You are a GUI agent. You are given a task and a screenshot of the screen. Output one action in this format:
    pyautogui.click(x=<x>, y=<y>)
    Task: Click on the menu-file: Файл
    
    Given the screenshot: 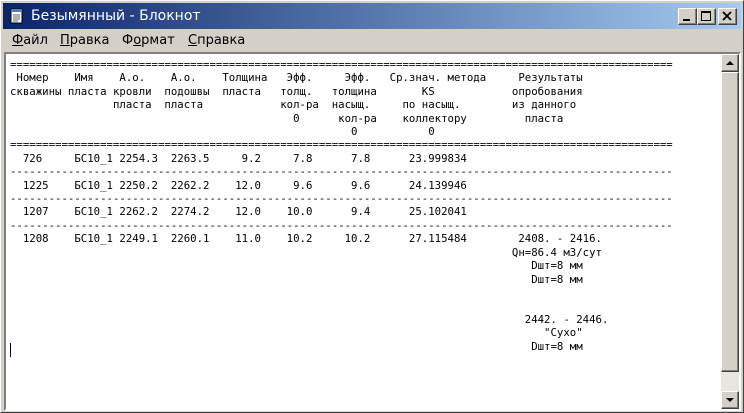 What is the action you would take?
    pyautogui.click(x=30, y=41)
    